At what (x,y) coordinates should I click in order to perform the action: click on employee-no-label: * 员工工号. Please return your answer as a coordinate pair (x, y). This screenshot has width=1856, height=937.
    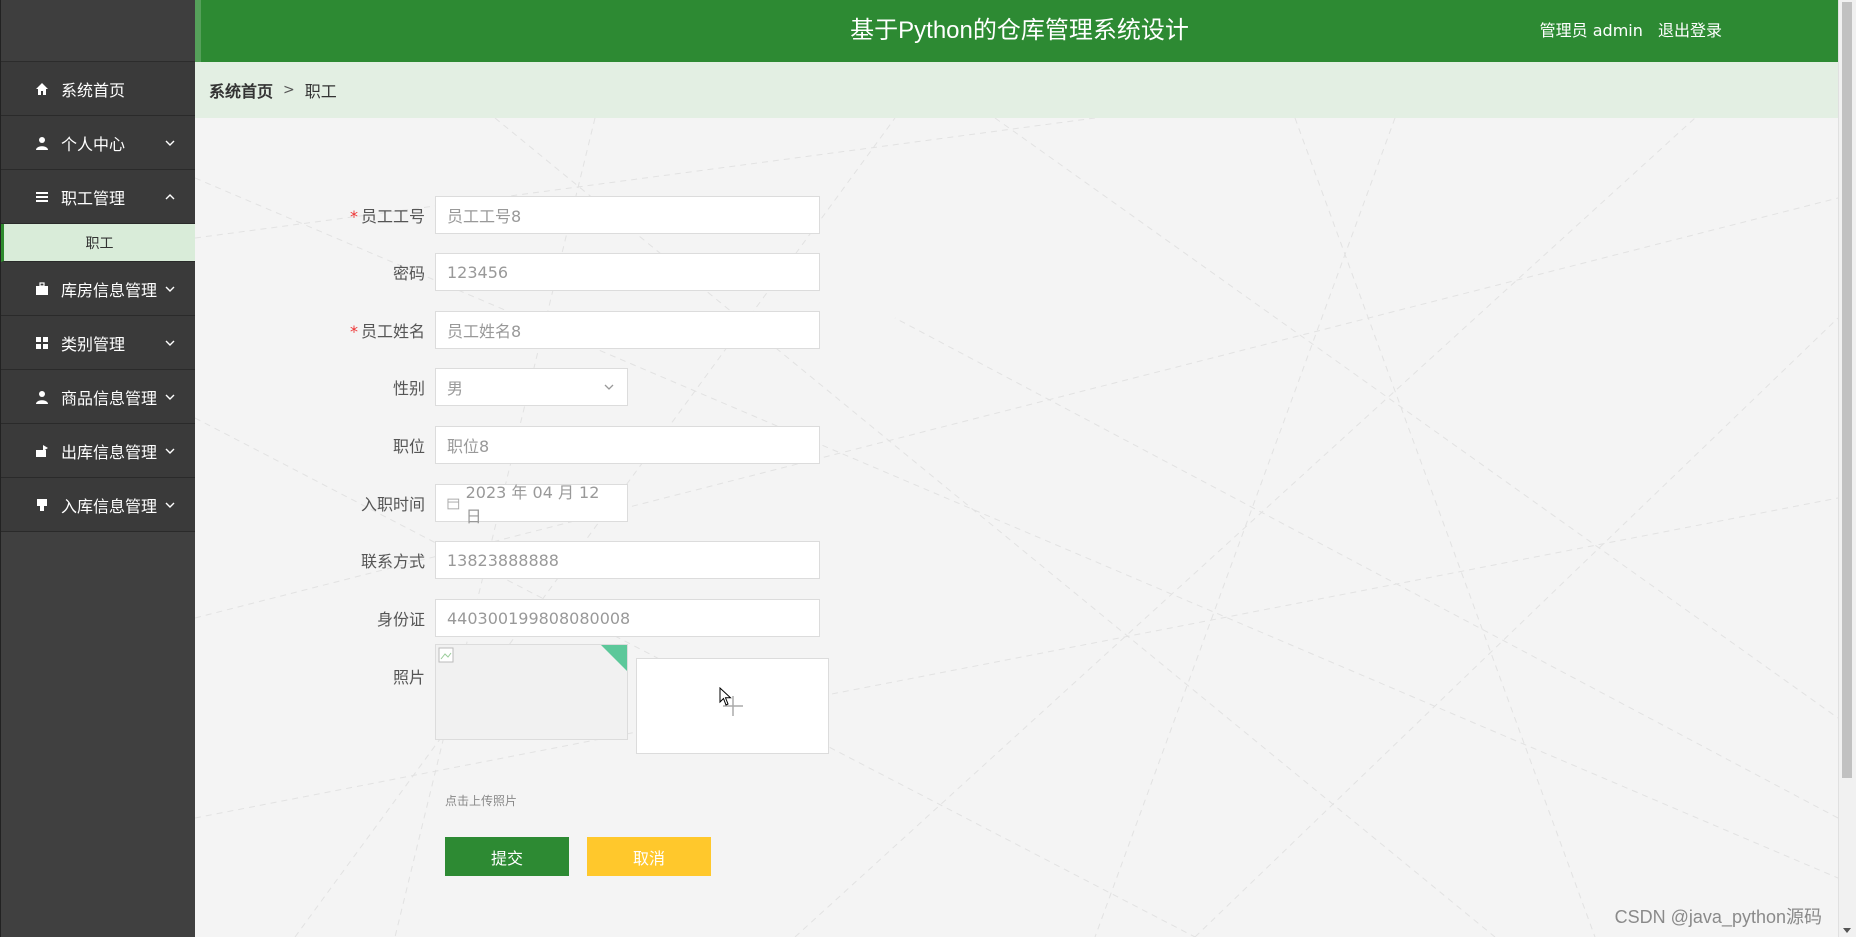
    Looking at the image, I should click on (315, 215).